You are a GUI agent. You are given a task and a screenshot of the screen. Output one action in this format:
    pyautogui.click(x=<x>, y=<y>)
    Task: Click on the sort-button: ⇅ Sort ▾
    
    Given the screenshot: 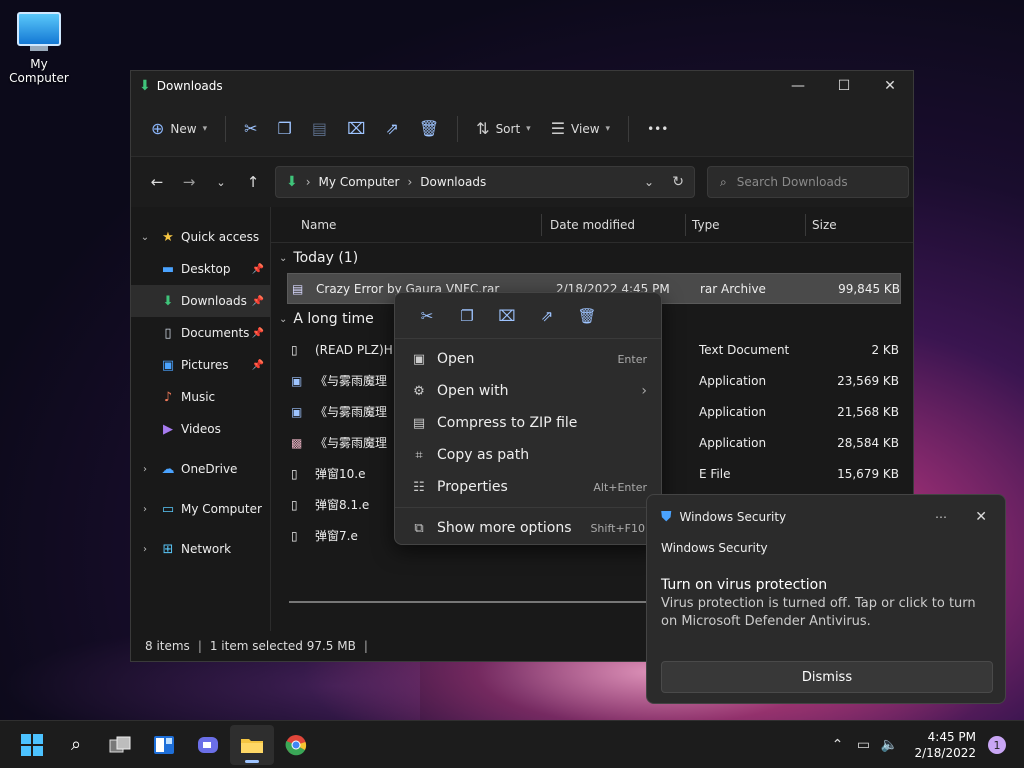 What is the action you would take?
    pyautogui.click(x=503, y=129)
    